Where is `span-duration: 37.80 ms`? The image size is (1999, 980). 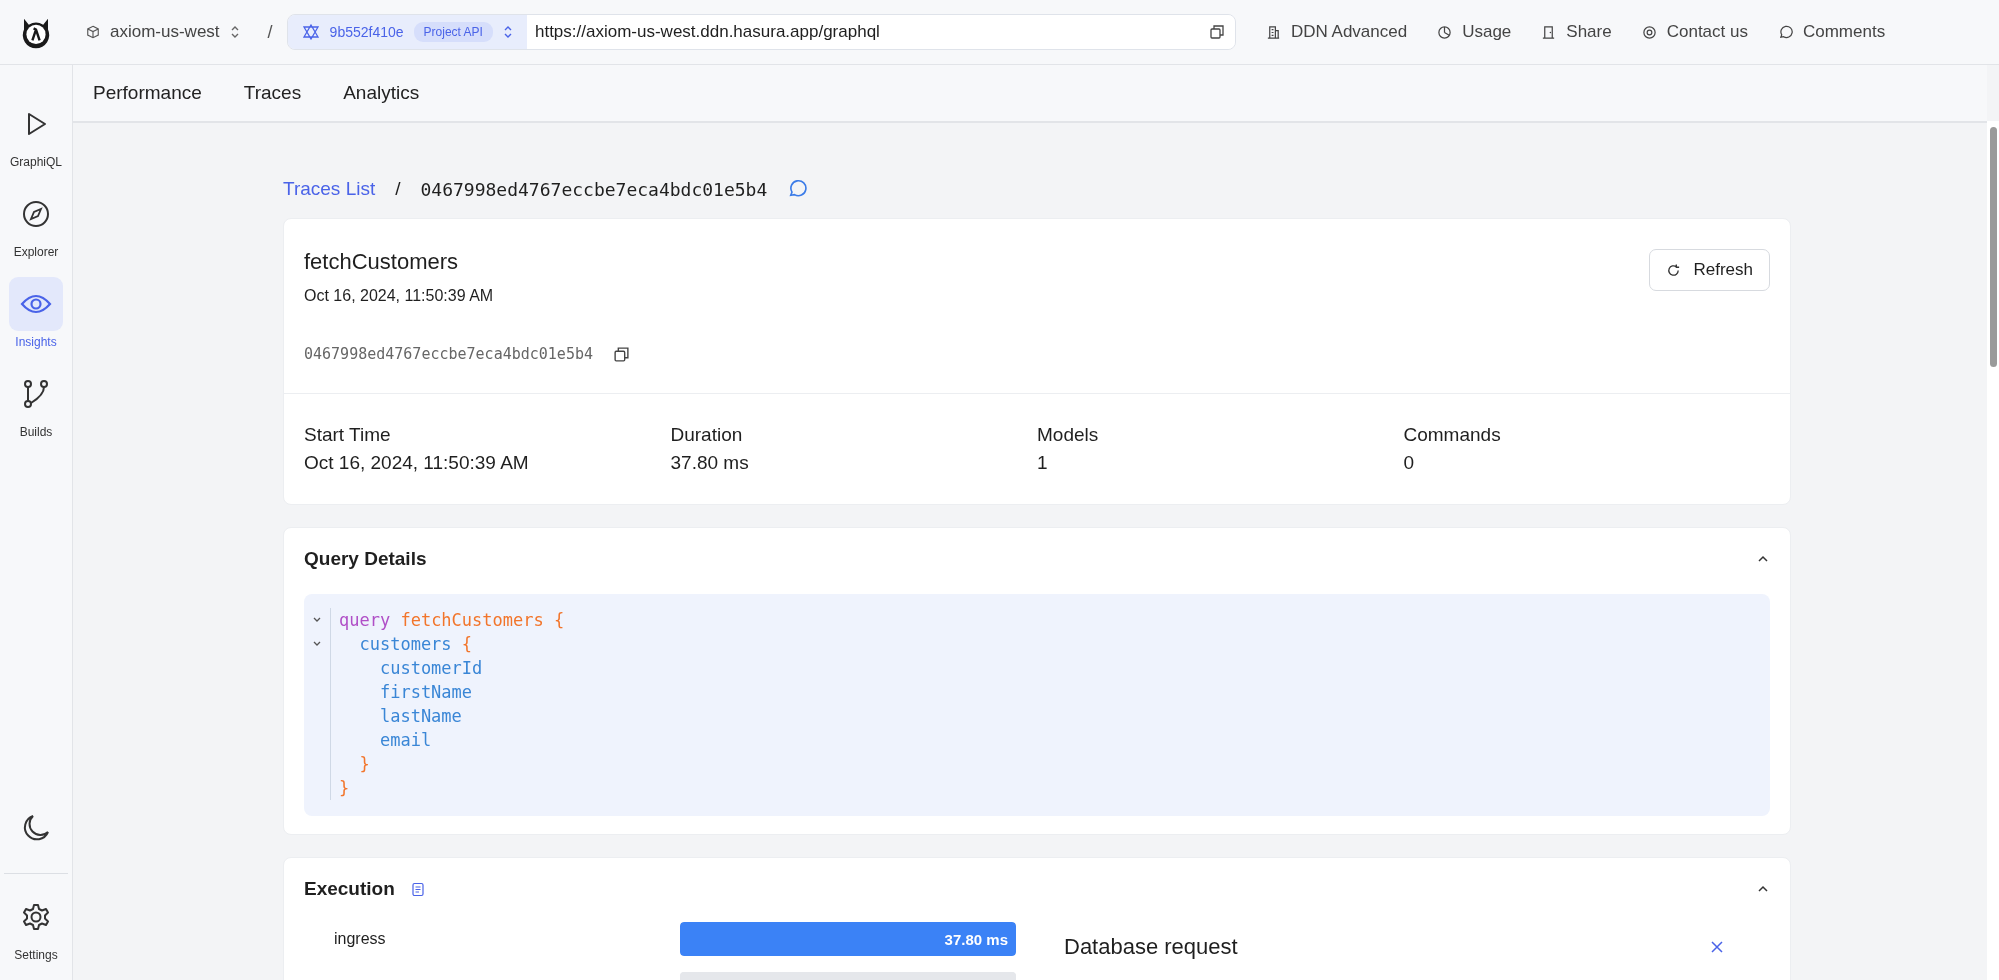 span-duration: 37.80 ms is located at coordinates (976, 939).